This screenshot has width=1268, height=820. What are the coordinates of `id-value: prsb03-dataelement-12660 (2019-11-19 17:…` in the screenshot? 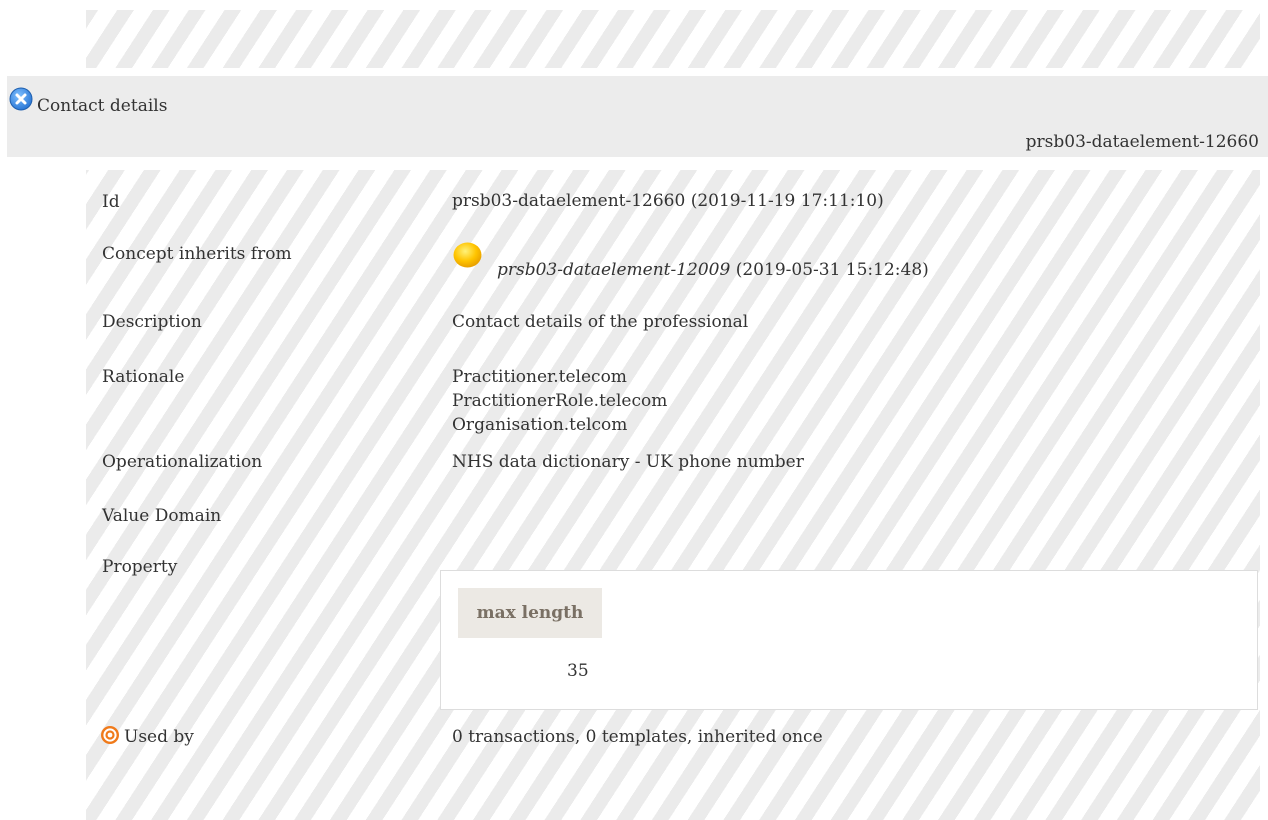 It's located at (668, 201).